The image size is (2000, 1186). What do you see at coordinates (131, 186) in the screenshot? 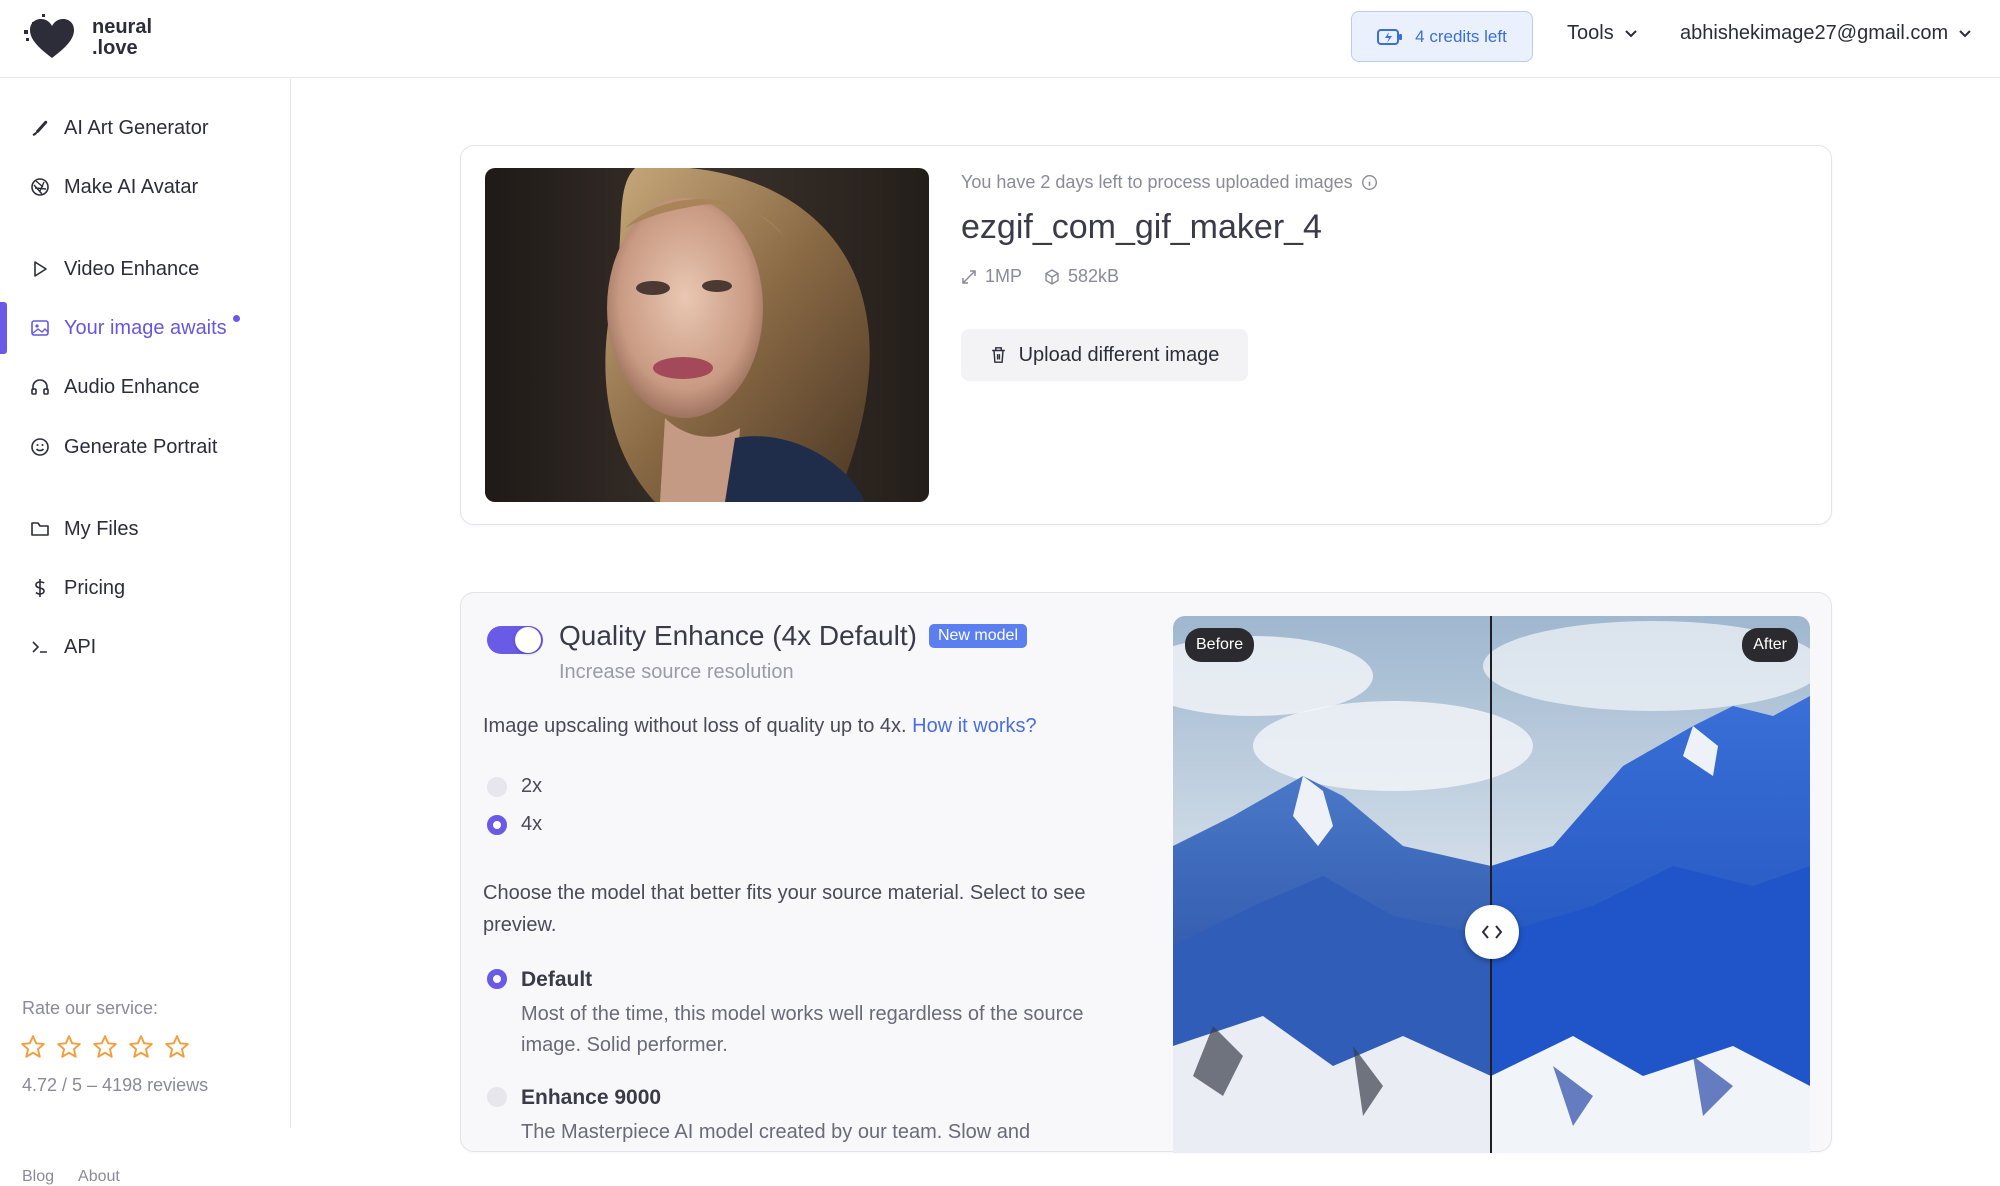
I see `sidebar-item-label: Make AI Avatar` at bounding box center [131, 186].